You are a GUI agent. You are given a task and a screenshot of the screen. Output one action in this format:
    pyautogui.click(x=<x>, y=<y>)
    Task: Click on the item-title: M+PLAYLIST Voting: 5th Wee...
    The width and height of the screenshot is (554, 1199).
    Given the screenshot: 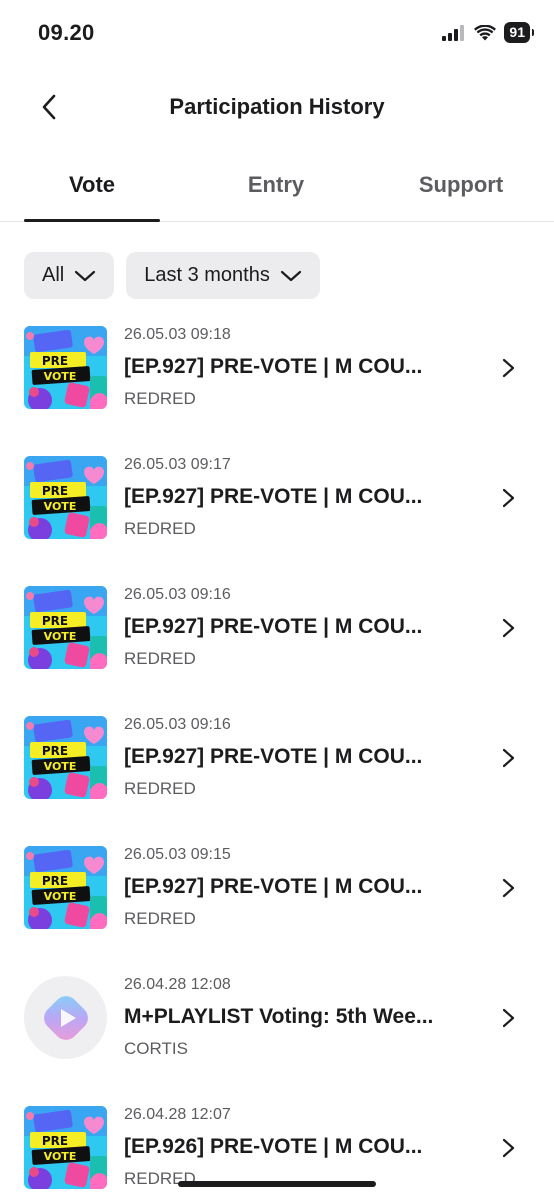 What is the action you would take?
    pyautogui.click(x=279, y=1016)
    